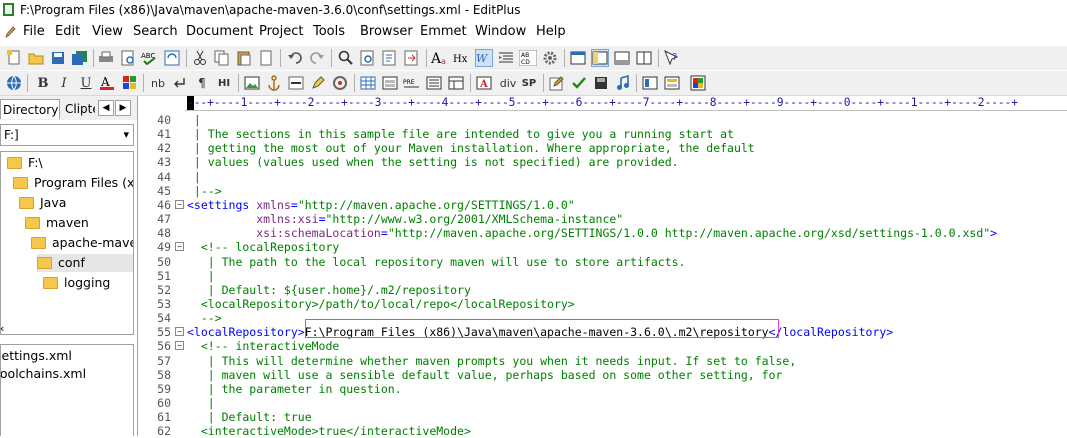 The image size is (1067, 438). I want to click on settings-gear-icon, so click(550, 58).